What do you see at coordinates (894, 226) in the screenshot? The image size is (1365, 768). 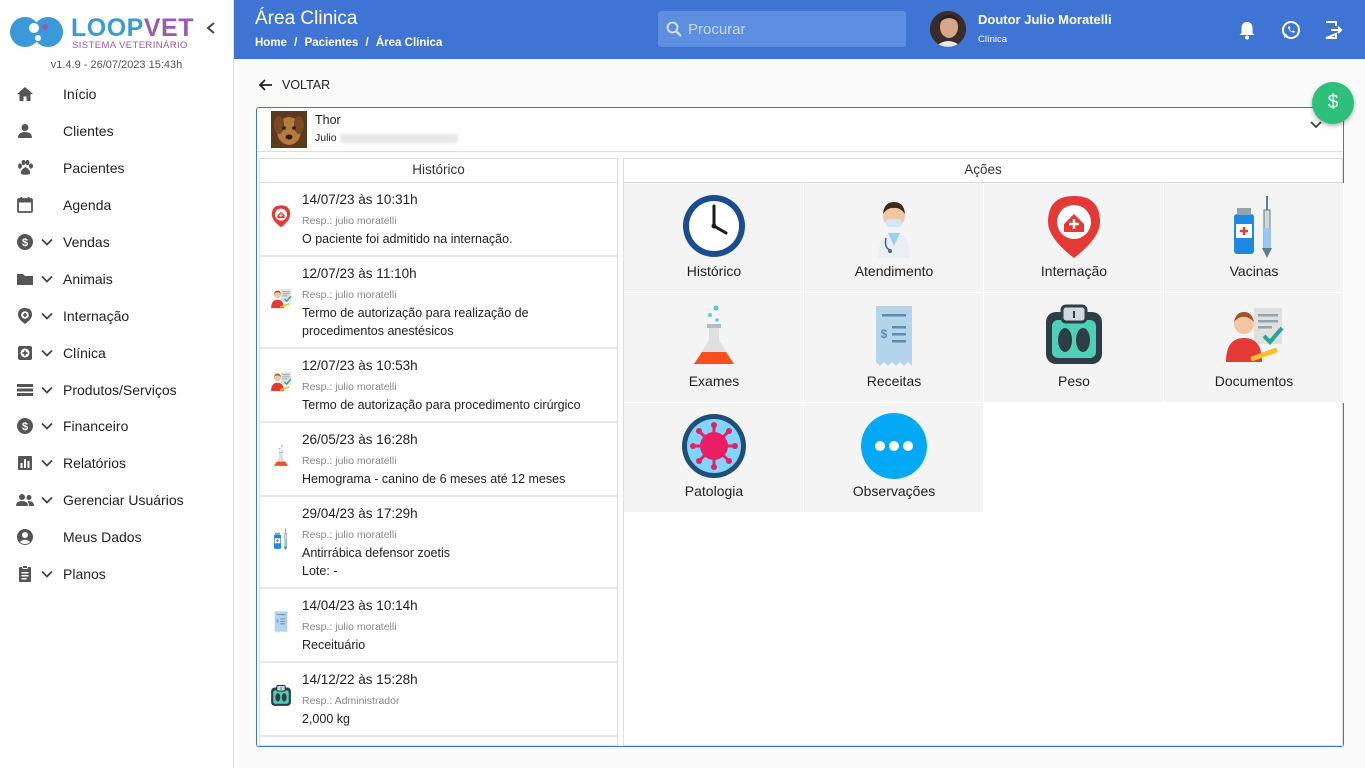 I see `doctor-icon` at bounding box center [894, 226].